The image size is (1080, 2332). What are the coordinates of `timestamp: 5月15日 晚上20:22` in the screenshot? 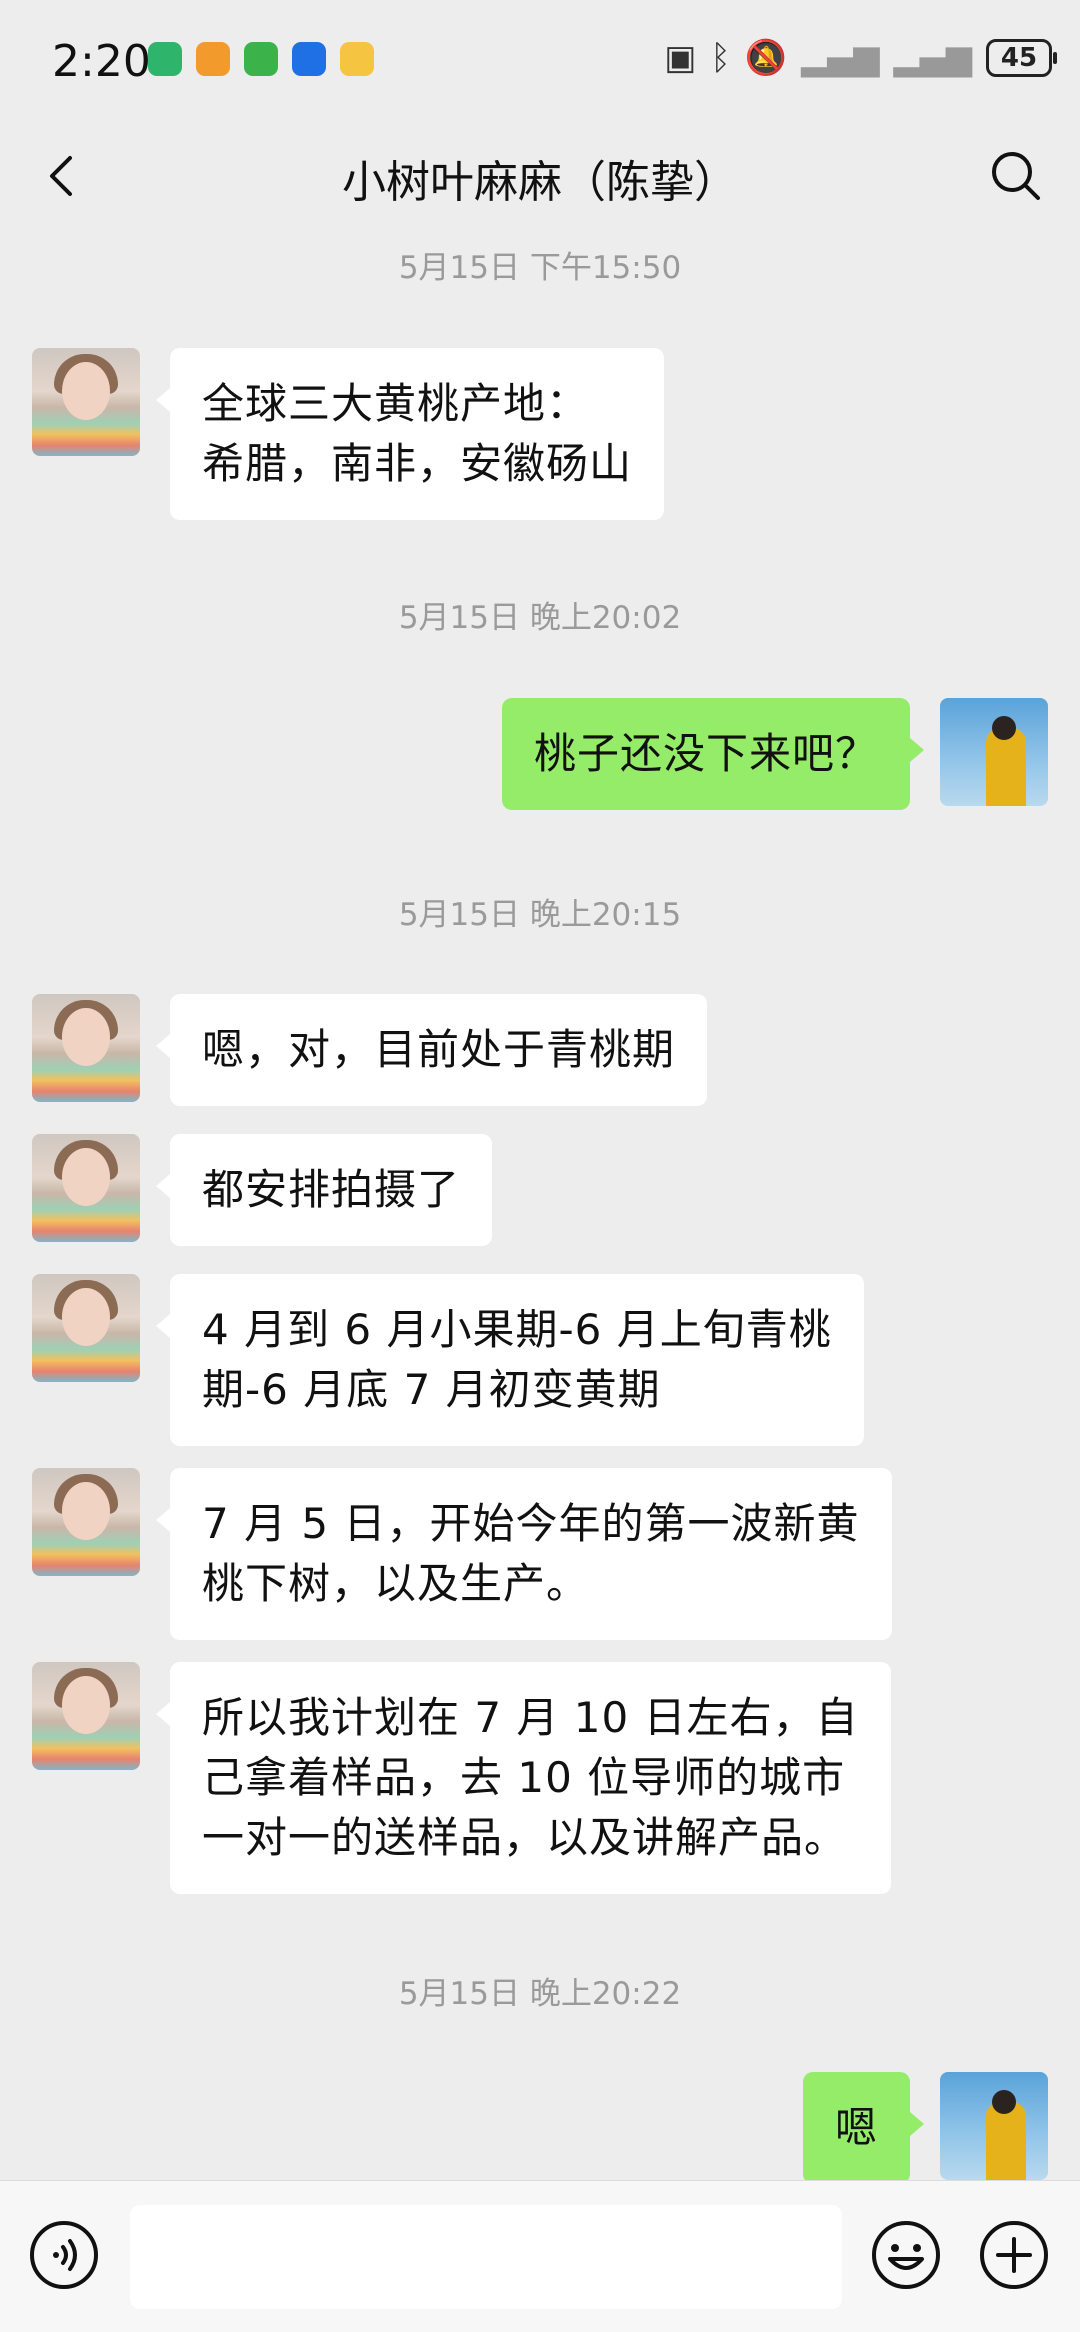 It's located at (540, 1994).